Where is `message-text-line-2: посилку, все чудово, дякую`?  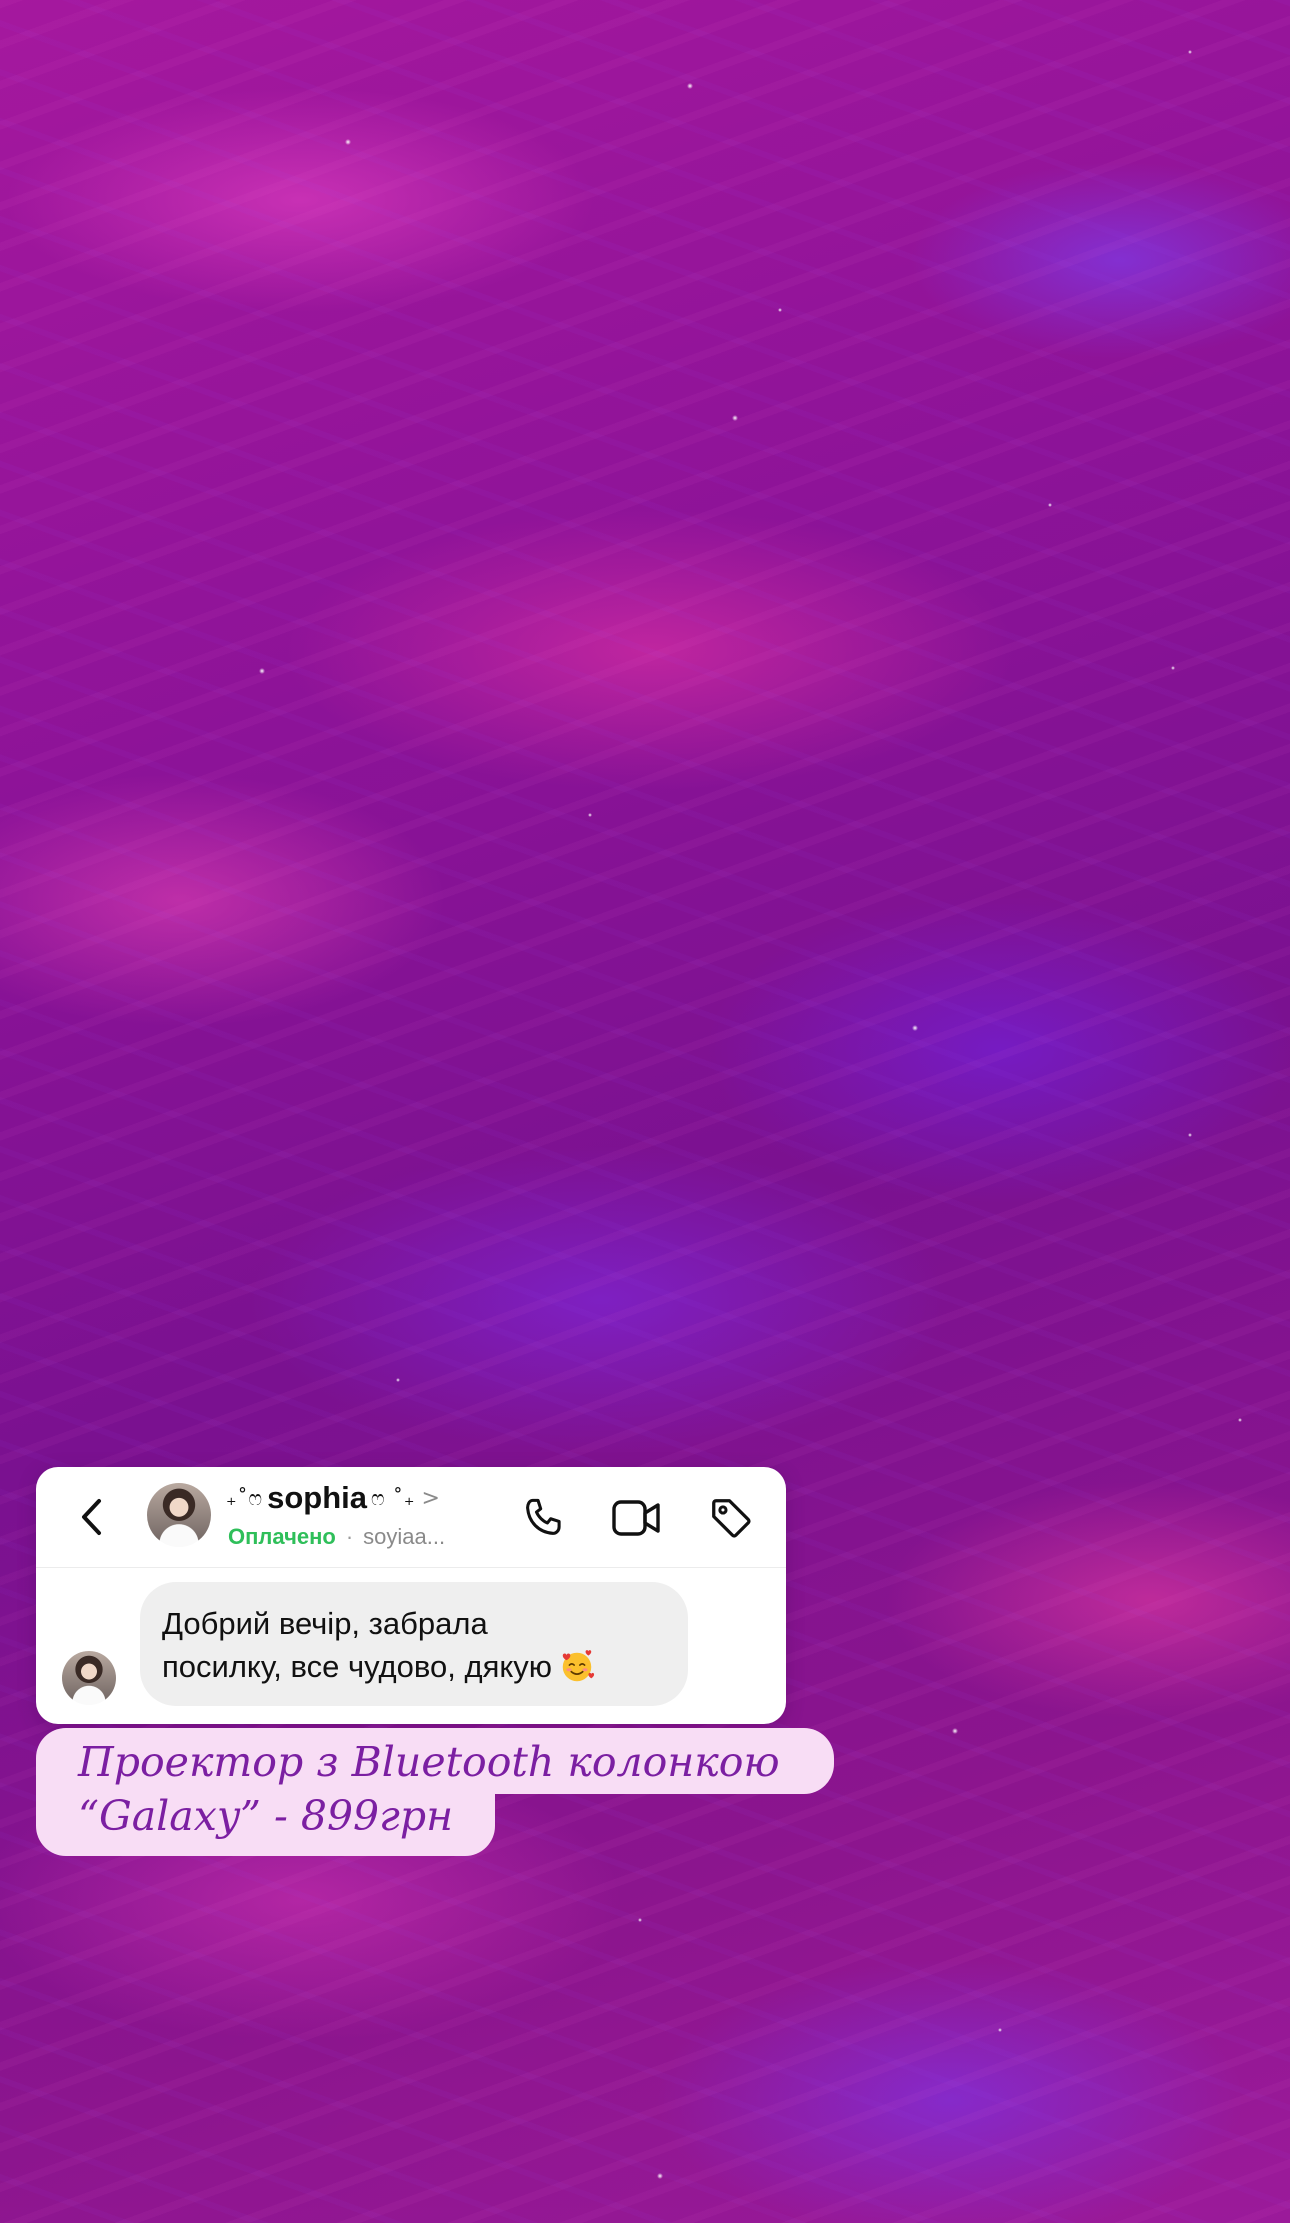 message-text-line-2: посилку, все чудово, дякую is located at coordinates (414, 1666).